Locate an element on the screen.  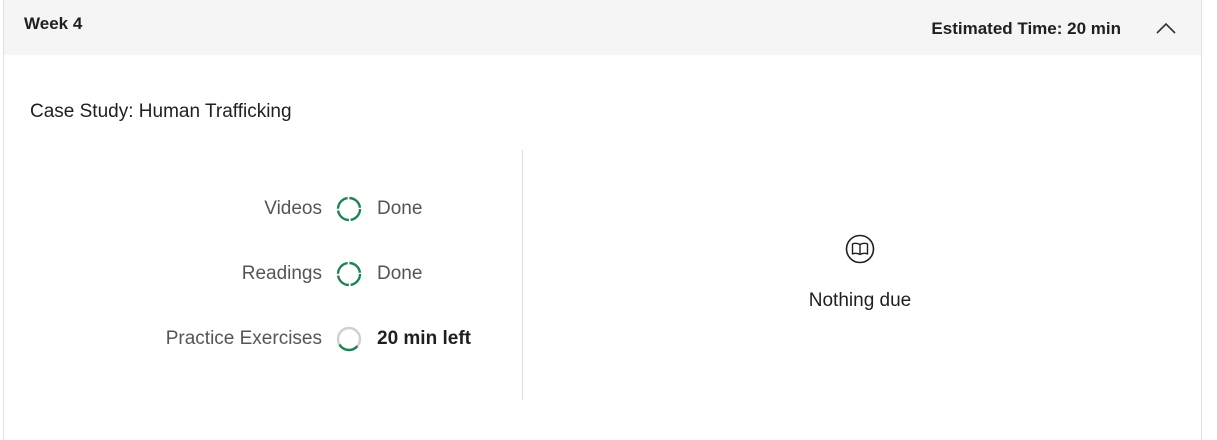
book-icon is located at coordinates (860, 249).